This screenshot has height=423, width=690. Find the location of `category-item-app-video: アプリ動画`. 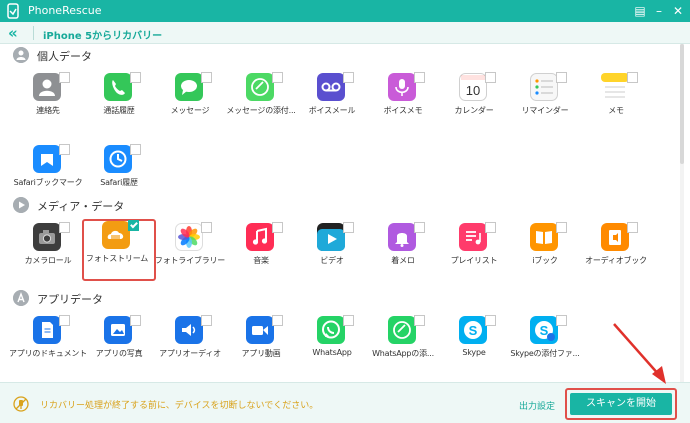

category-item-app-video: アプリ動画 is located at coordinates (261, 343).